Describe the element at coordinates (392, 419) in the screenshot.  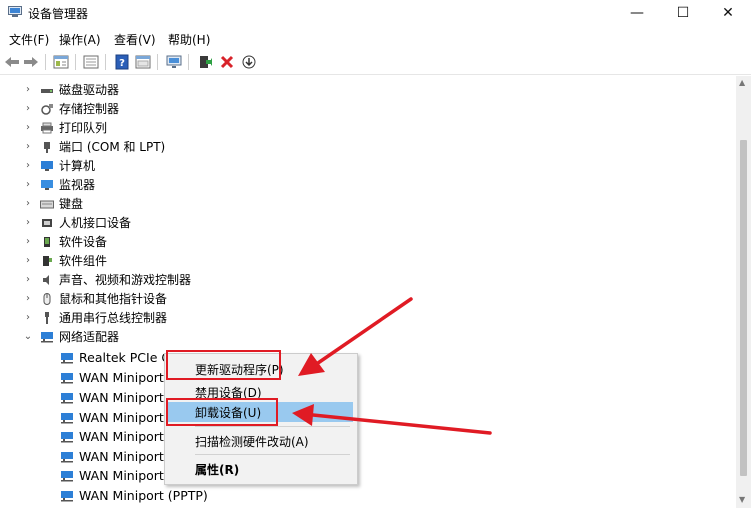
I see `annotation-arrow-lower` at that location.